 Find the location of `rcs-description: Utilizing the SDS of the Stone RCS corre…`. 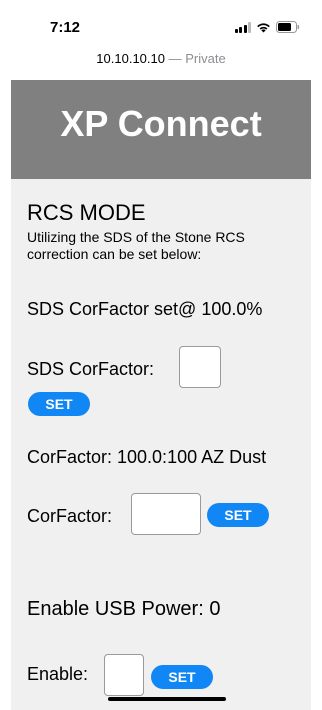

rcs-description: Utilizing the SDS of the Stone RCS corre… is located at coordinates (136, 245).